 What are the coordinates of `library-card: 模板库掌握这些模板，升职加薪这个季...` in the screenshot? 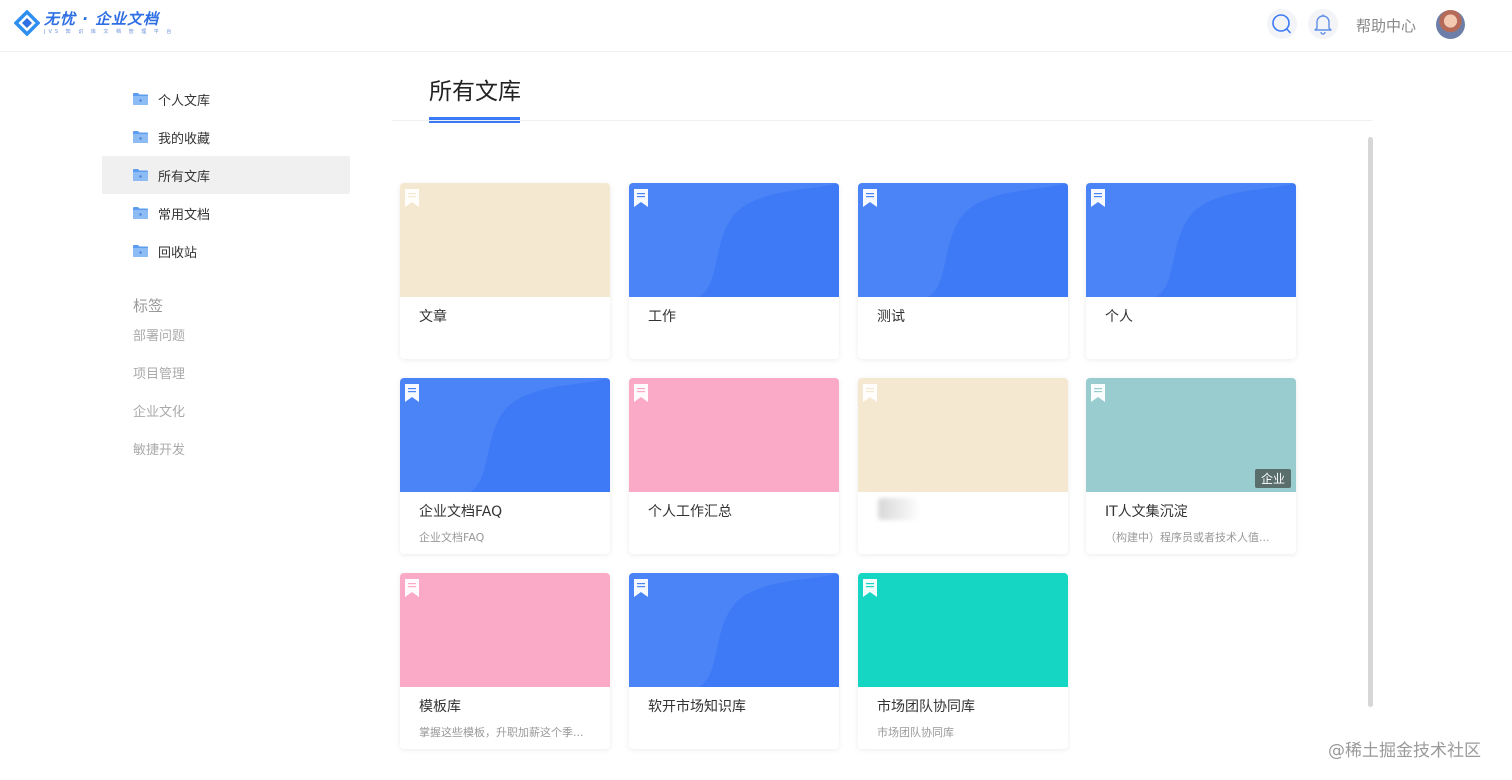 It's located at (505, 661).